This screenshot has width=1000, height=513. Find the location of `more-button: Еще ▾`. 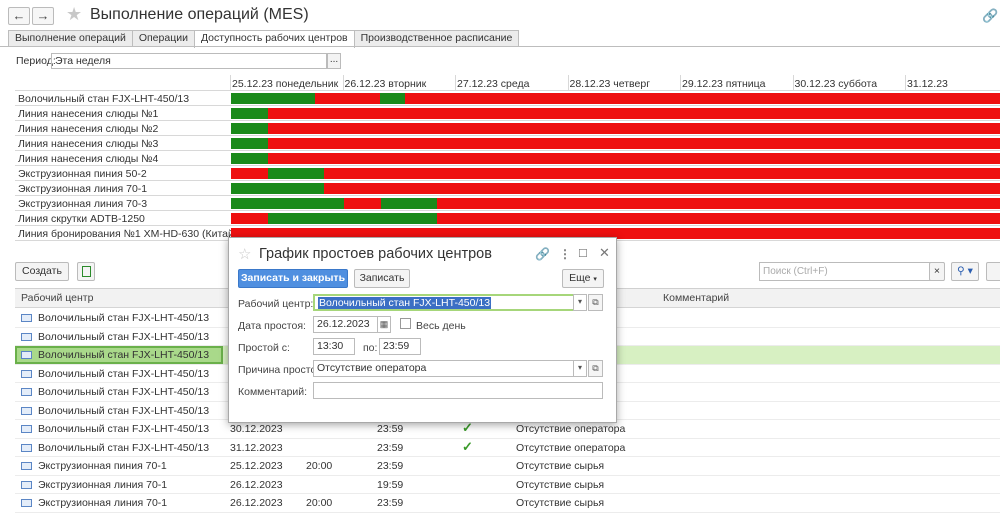

more-button: Еще ▾ is located at coordinates (583, 278).